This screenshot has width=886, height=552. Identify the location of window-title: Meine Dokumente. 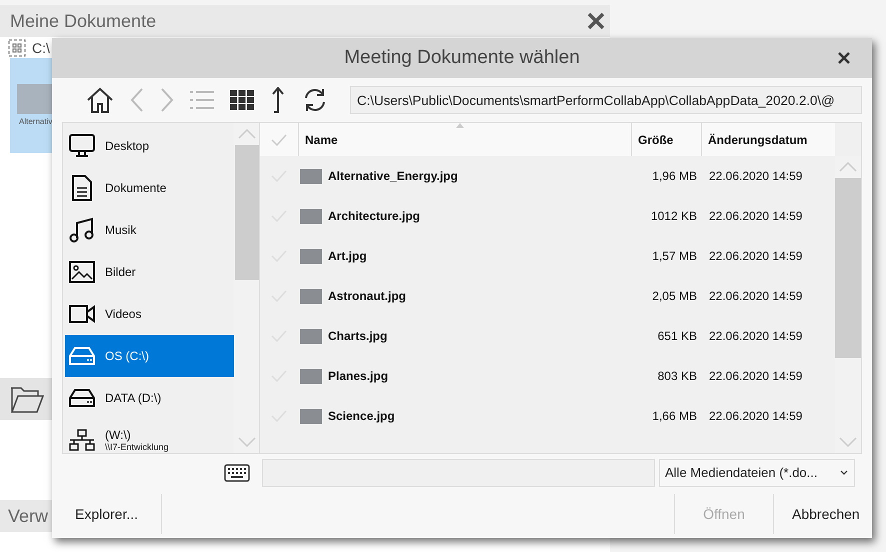
(83, 21).